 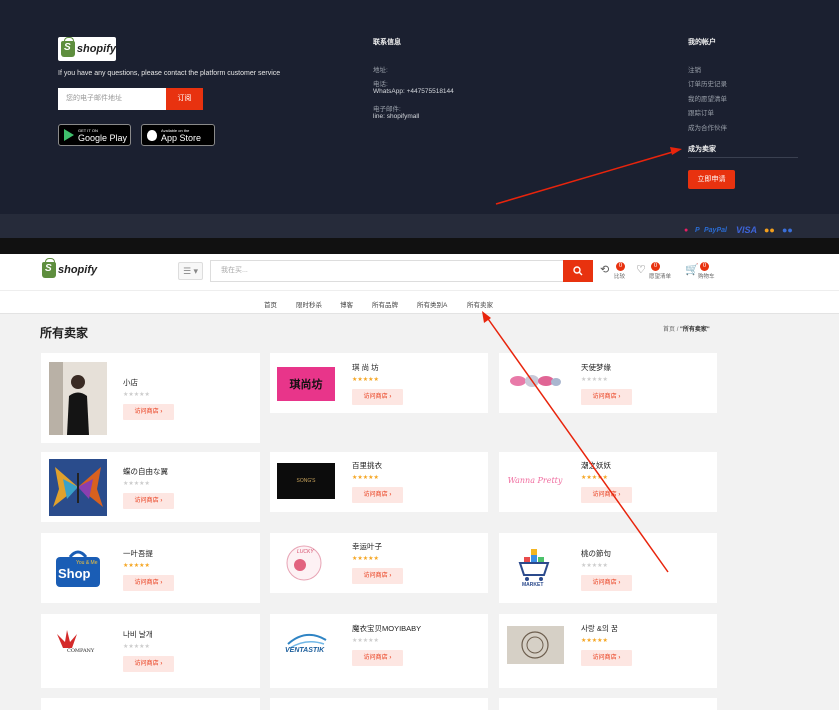 I want to click on paypal-p-icon: P, so click(x=697, y=230).